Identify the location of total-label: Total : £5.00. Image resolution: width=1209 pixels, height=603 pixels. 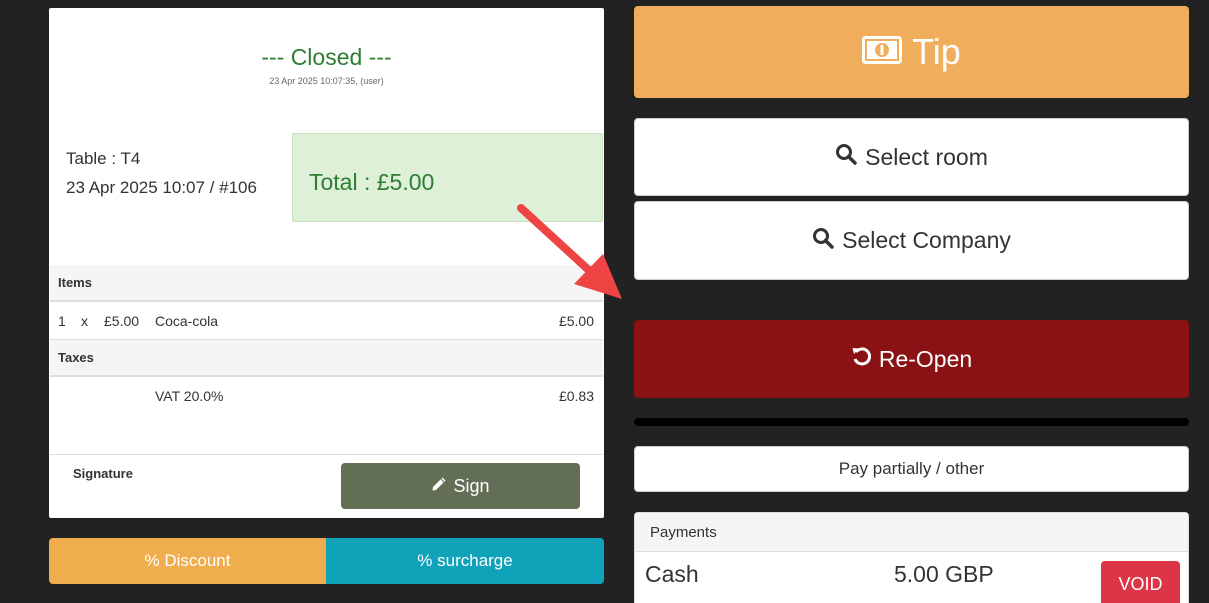
(372, 182).